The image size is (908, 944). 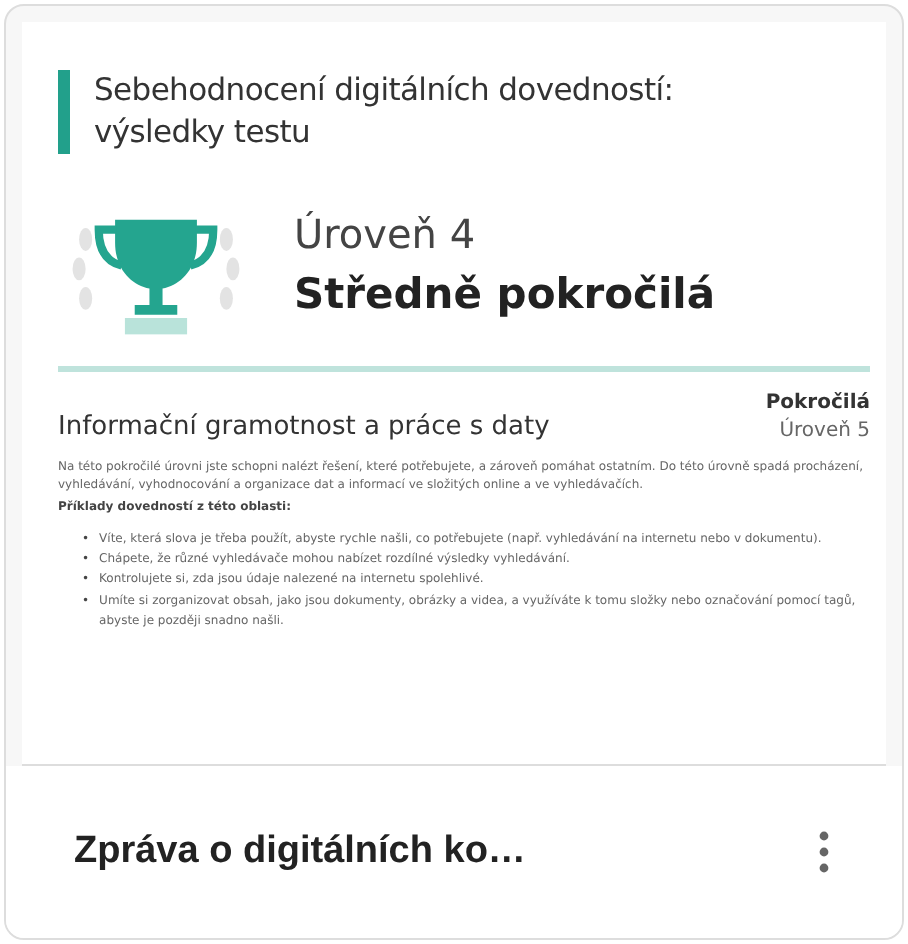 What do you see at coordinates (505, 293) in the screenshot?
I see `level-name: Středně pokročilá` at bounding box center [505, 293].